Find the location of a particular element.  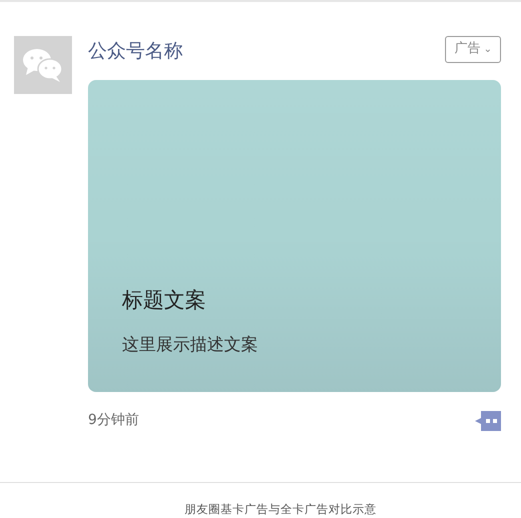

comment-icon is located at coordinates (488, 420).